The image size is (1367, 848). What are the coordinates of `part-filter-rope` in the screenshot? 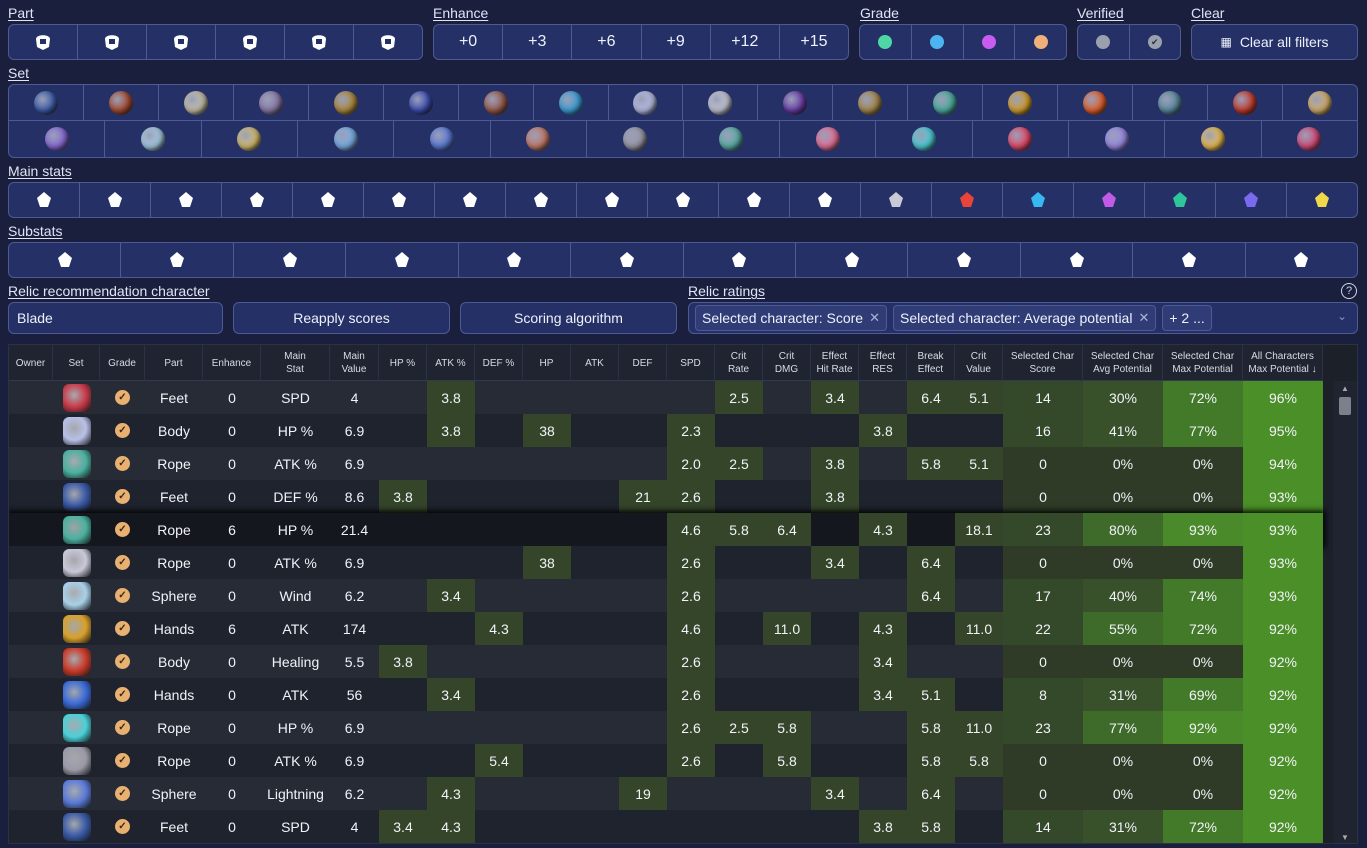 It's located at (388, 42).